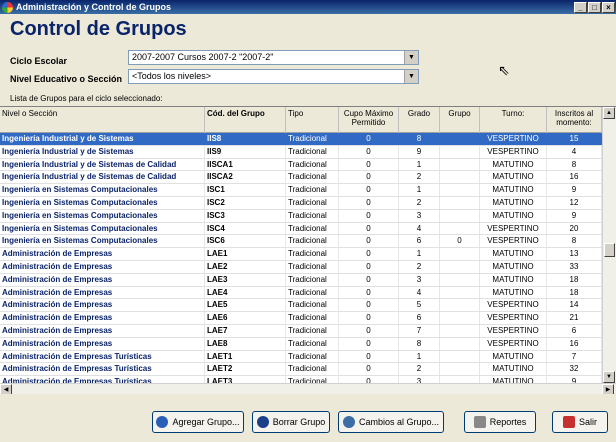 The width and height of the screenshot is (616, 442). Describe the element at coordinates (594, 7) in the screenshot. I see `maximize-button: □` at that location.